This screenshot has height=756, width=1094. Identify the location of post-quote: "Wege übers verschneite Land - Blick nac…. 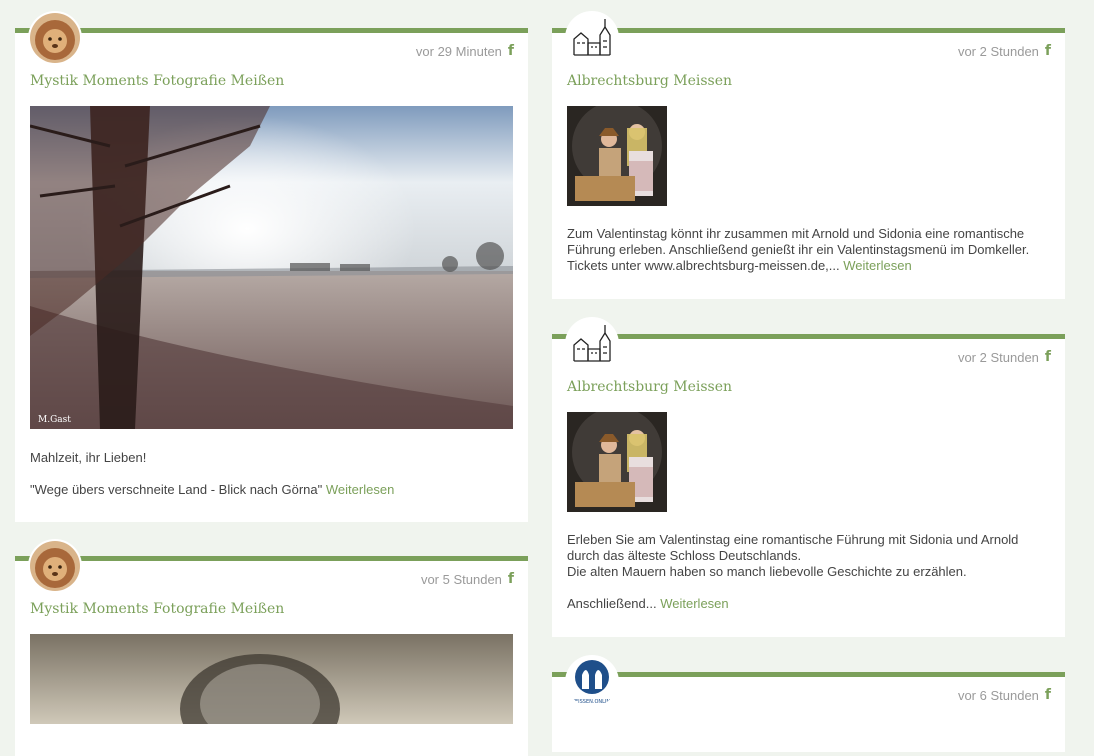
(176, 489).